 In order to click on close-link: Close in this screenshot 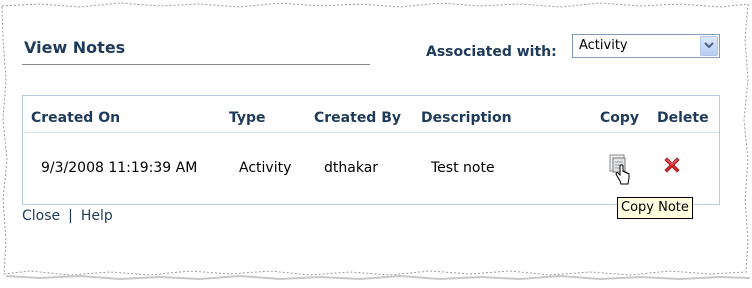, I will do `click(41, 216)`.